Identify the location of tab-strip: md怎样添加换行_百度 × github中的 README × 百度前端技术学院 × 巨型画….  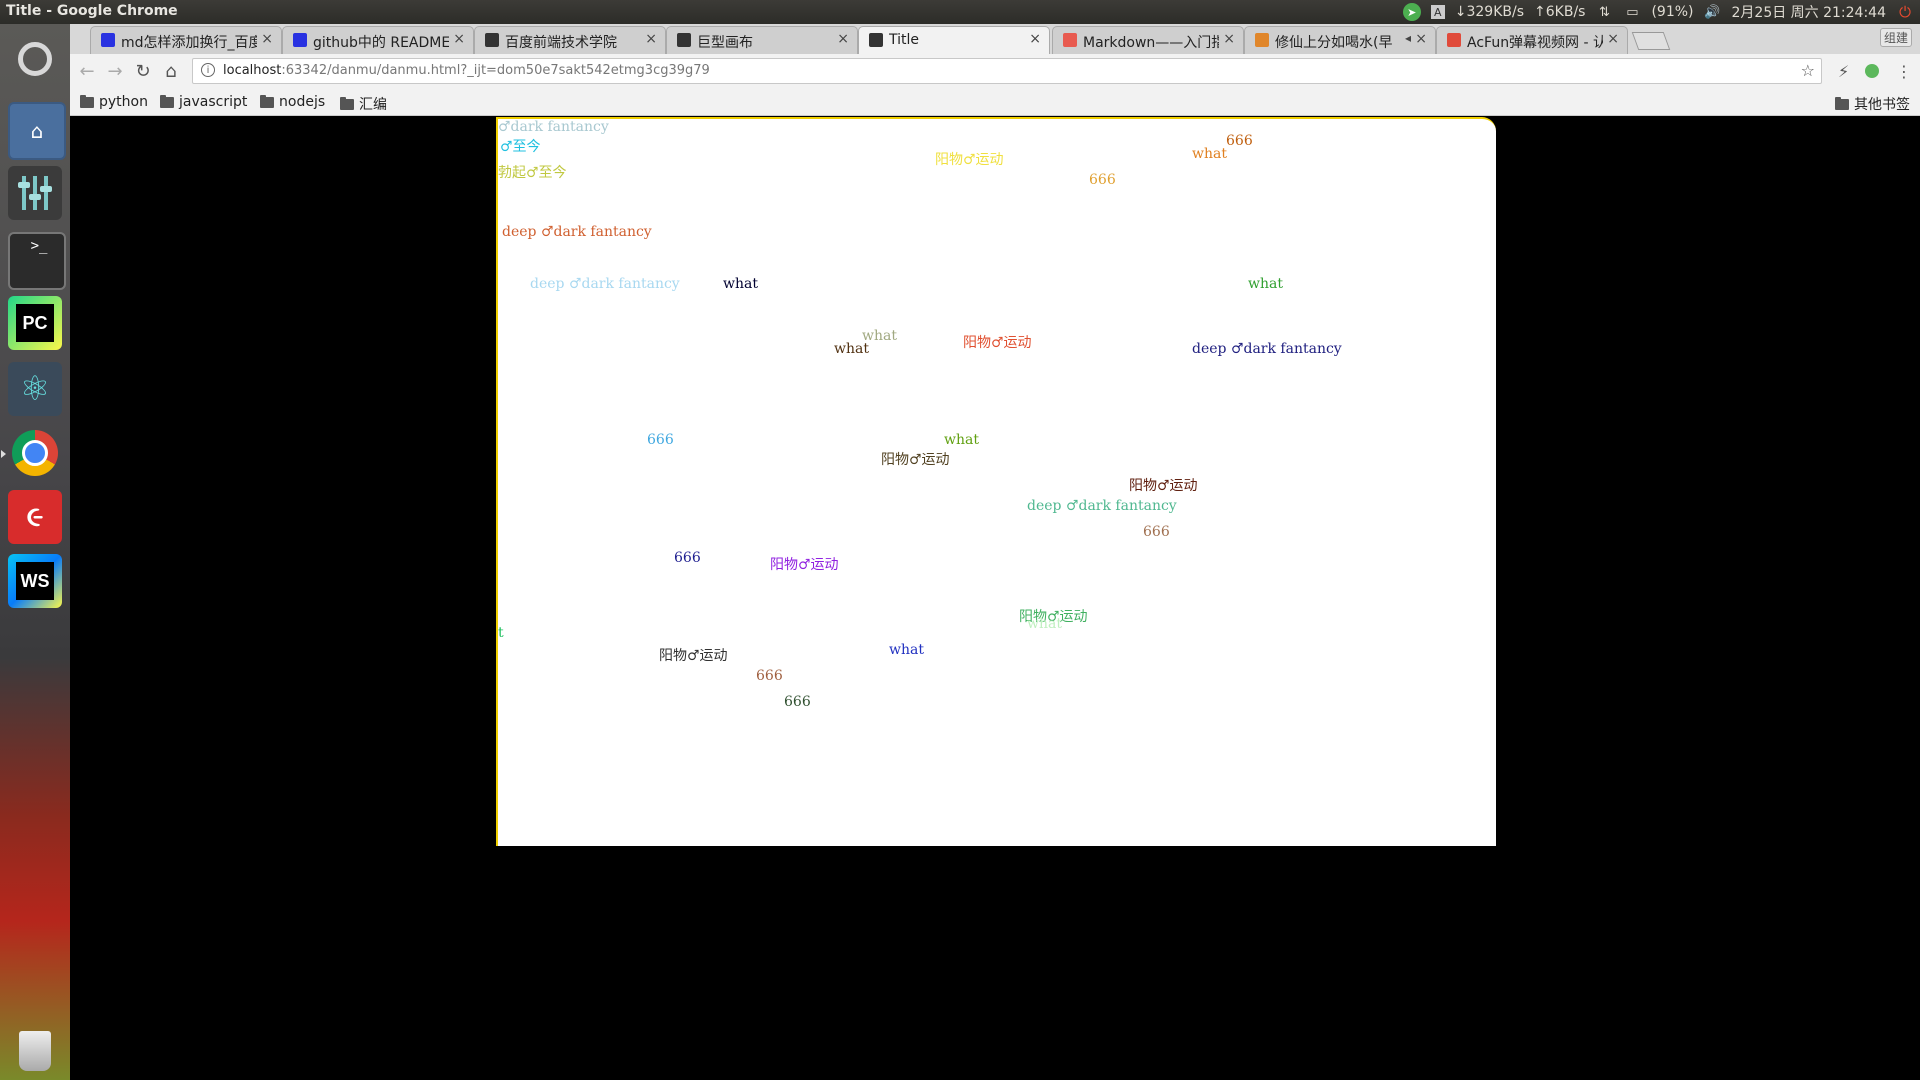
(995, 39).